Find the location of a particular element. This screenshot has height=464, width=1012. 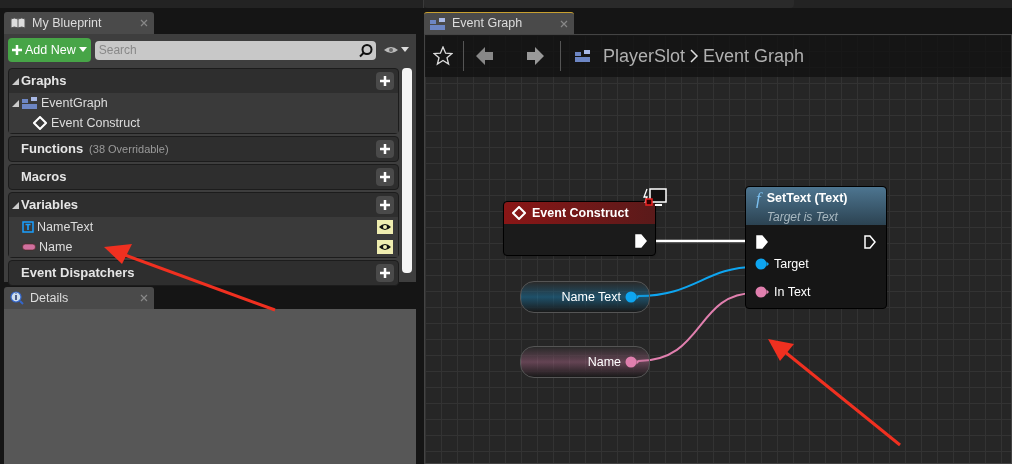

chevron-right-icon is located at coordinates (694, 56).